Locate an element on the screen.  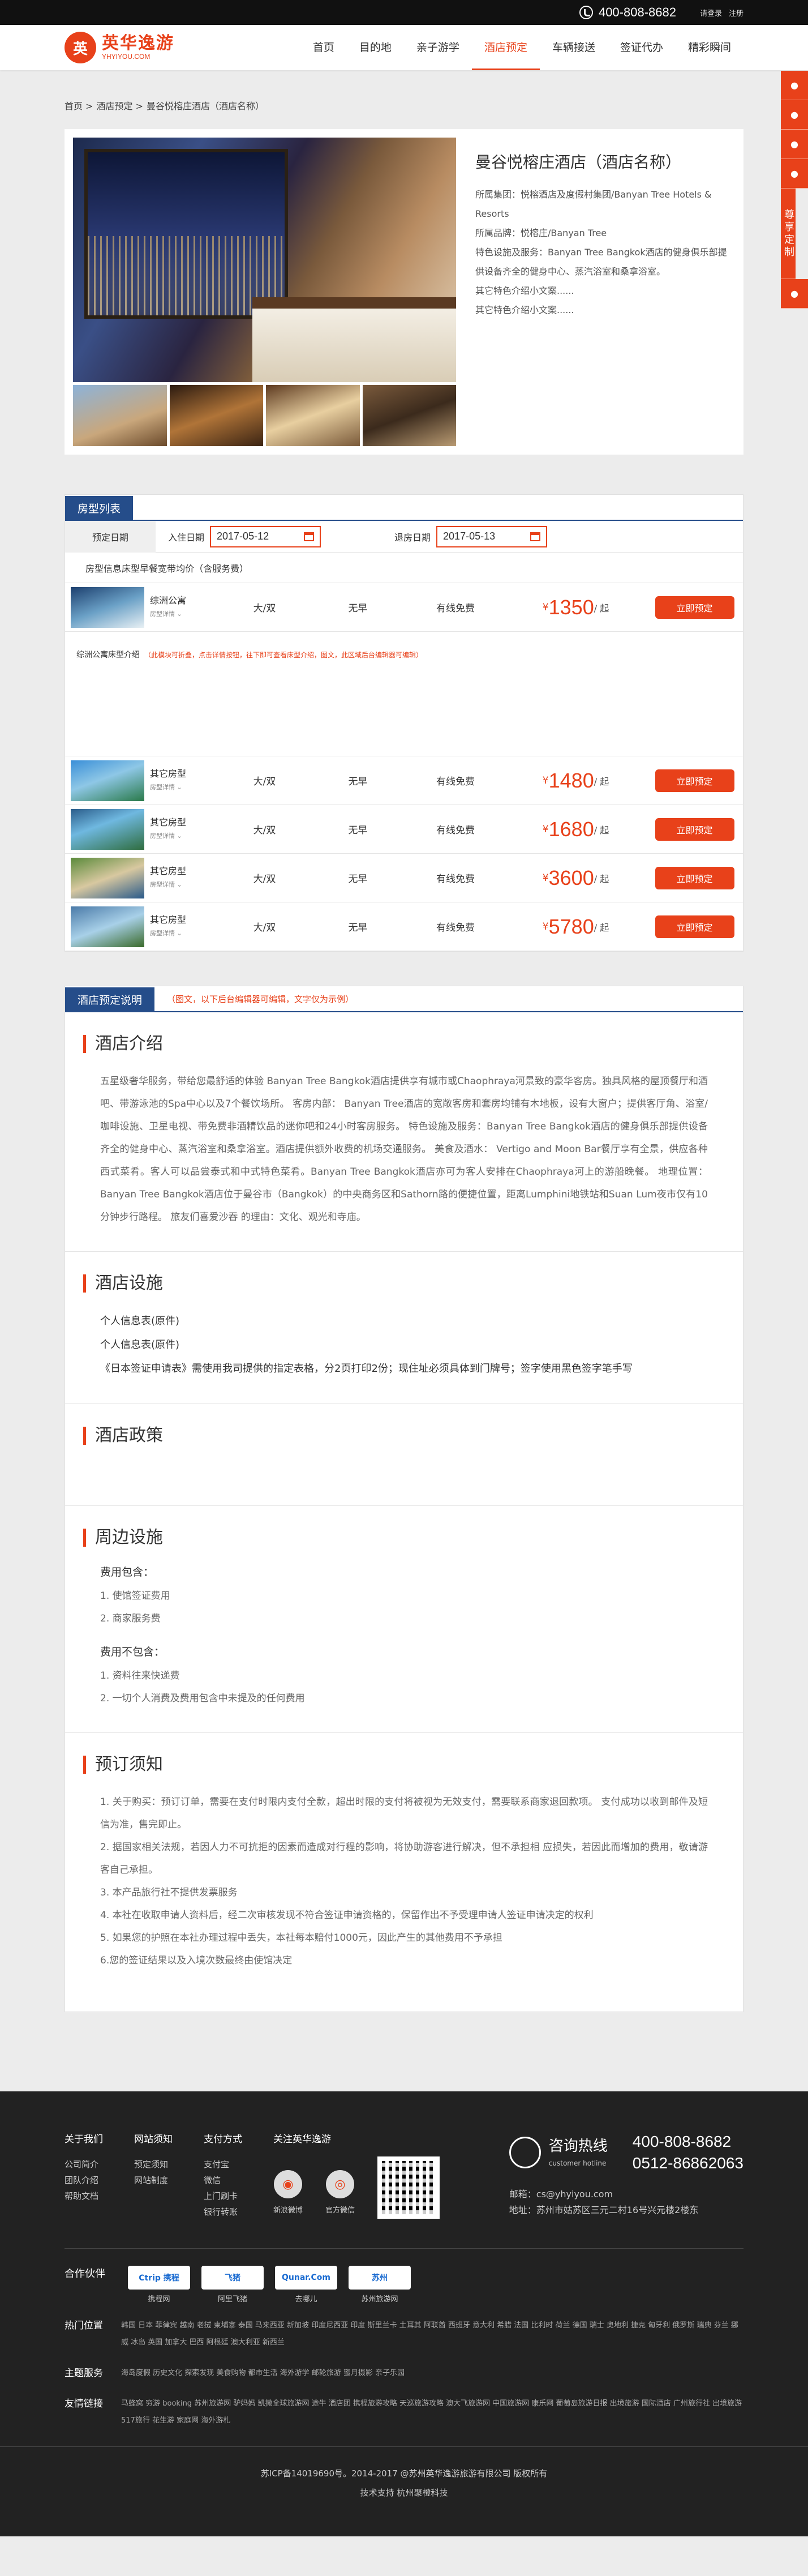
room-row: 其它房型 房型详情 ⌄ 大/双 无早 有线免费 ¥1480/ 起 立即预定 is located at coordinates (404, 780).